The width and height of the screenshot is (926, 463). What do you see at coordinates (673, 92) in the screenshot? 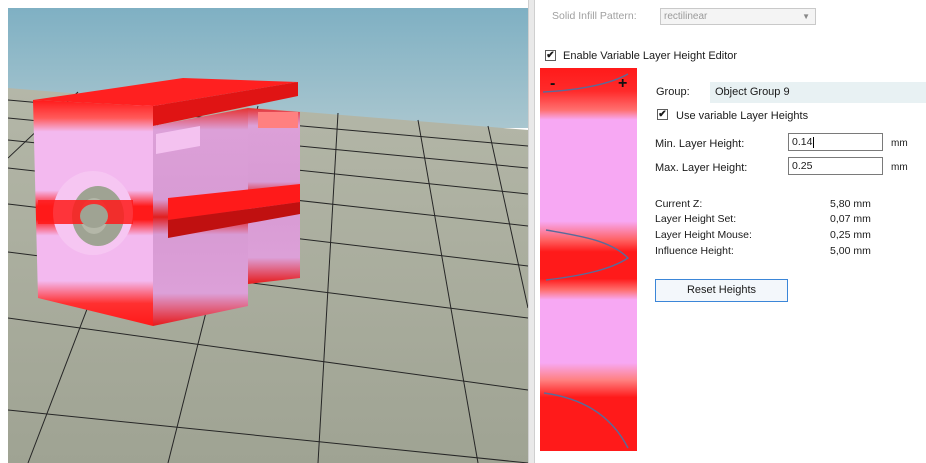
I see `group-label: Group:` at bounding box center [673, 92].